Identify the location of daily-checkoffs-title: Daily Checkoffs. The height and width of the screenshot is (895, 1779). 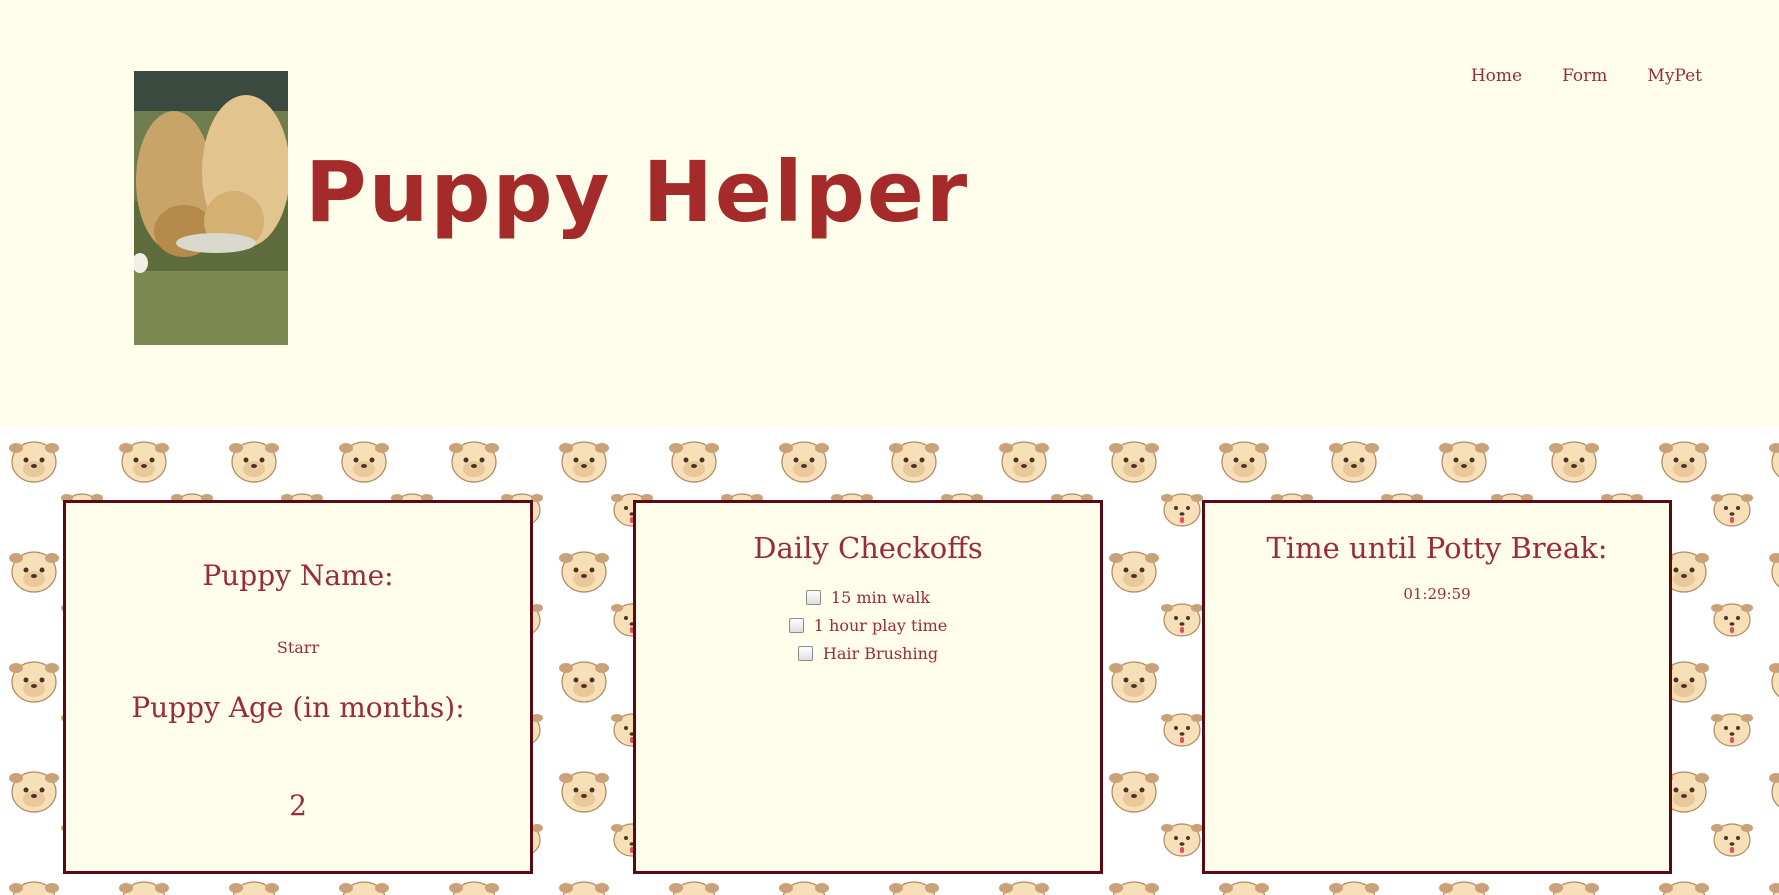
(868, 548).